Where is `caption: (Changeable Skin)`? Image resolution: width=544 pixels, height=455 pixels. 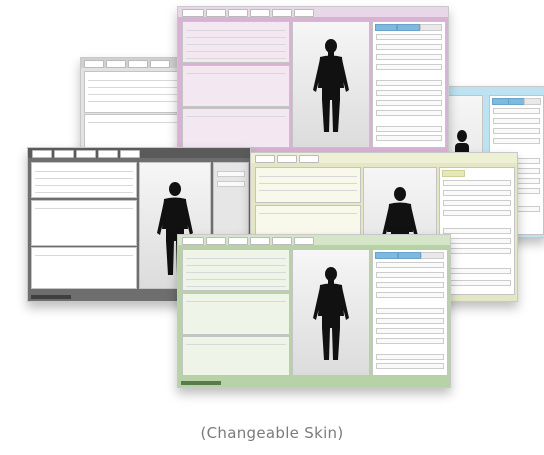 caption: (Changeable Skin) is located at coordinates (272, 433).